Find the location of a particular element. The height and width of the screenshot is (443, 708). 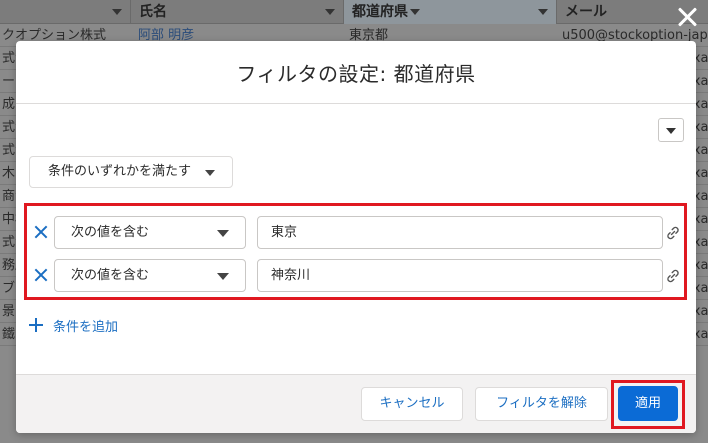

filter-icon is located at coordinates (415, 12).